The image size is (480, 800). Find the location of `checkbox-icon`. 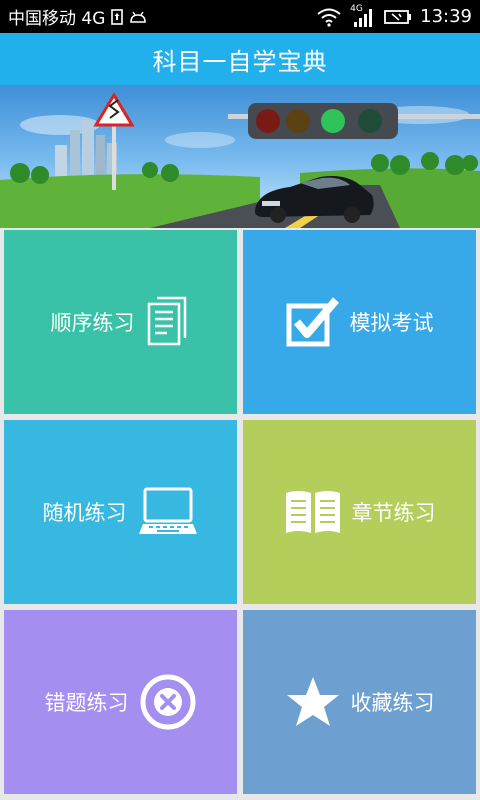

checkbox-icon is located at coordinates (313, 322).